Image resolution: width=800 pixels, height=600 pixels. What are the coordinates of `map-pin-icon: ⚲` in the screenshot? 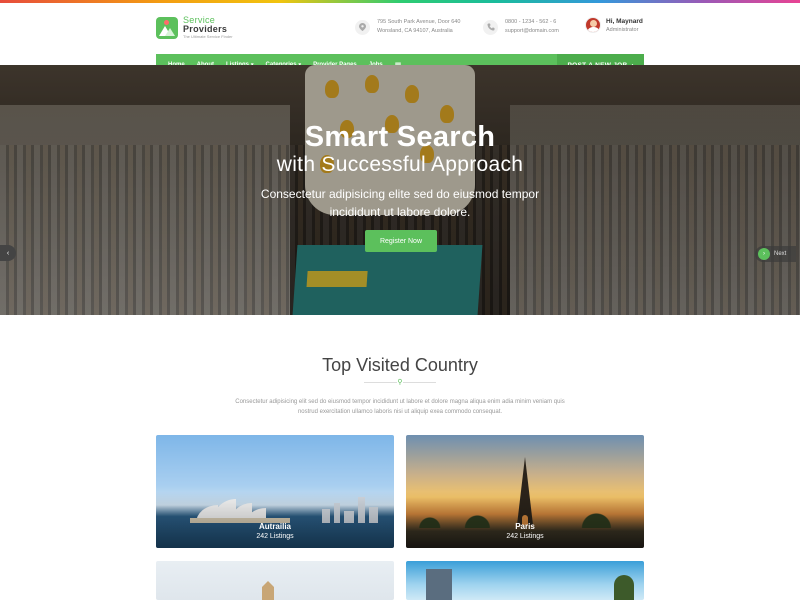 It's located at (400, 382).